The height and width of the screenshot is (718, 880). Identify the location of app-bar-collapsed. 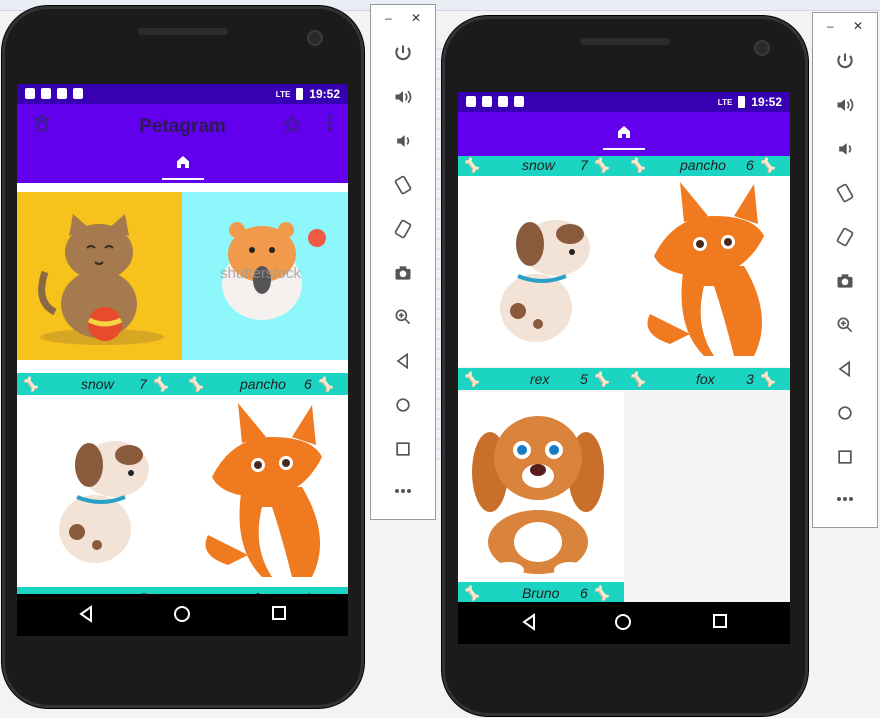
(624, 134).